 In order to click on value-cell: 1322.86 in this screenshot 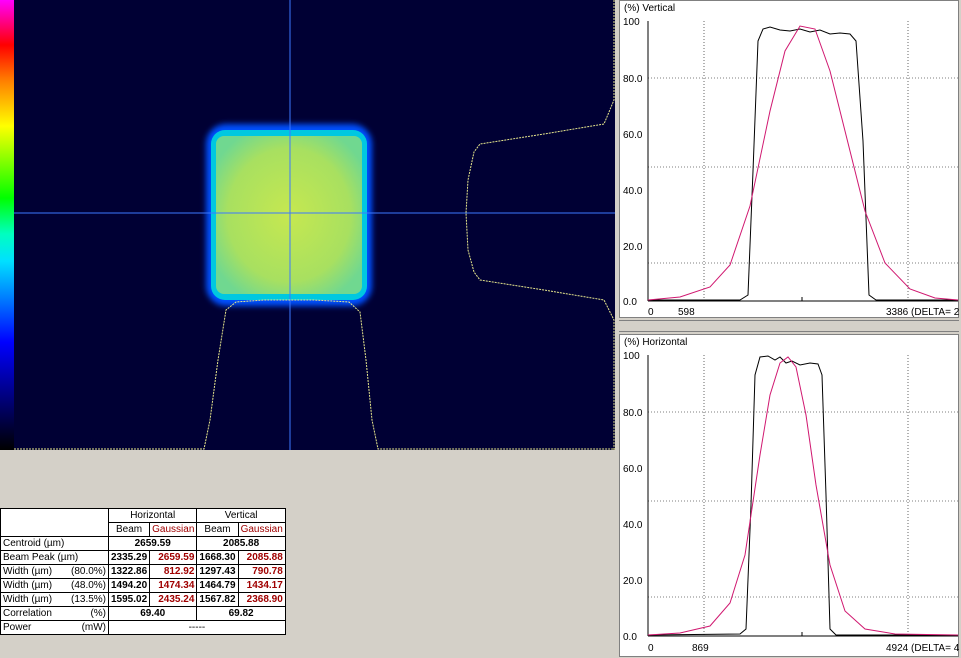, I will do `click(129, 571)`.